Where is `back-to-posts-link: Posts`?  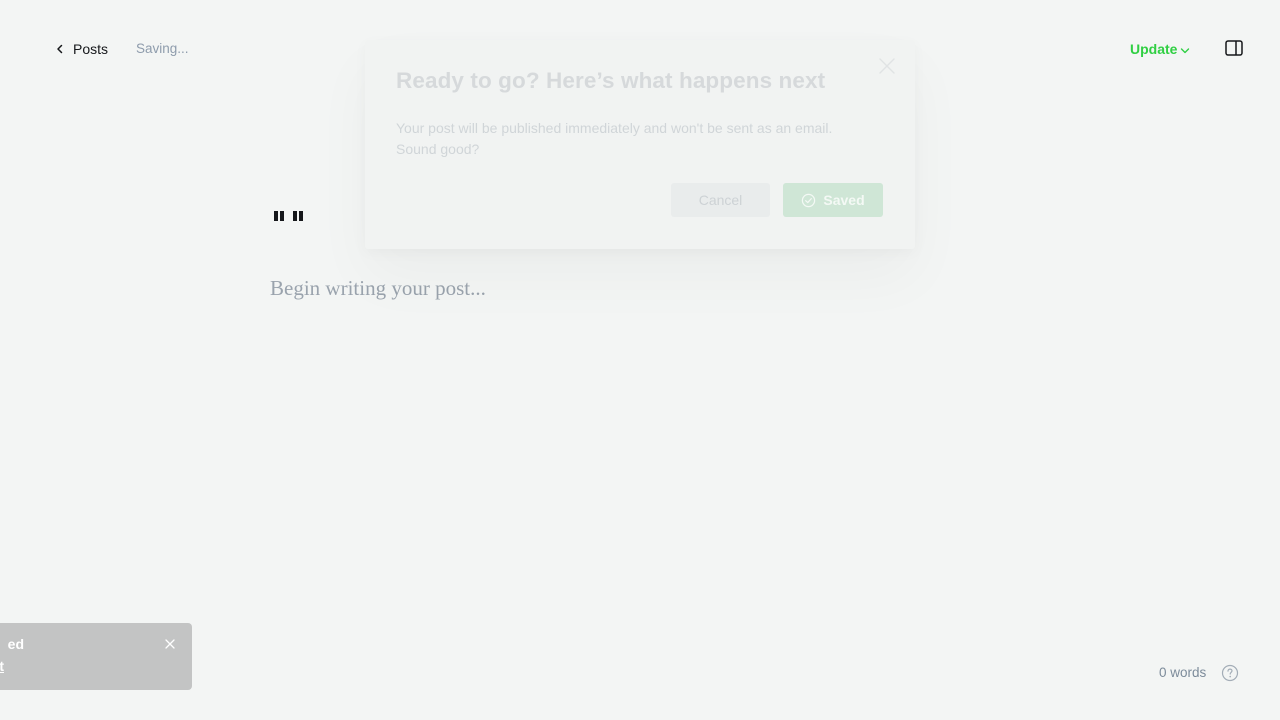
back-to-posts-link: Posts is located at coordinates (81, 49).